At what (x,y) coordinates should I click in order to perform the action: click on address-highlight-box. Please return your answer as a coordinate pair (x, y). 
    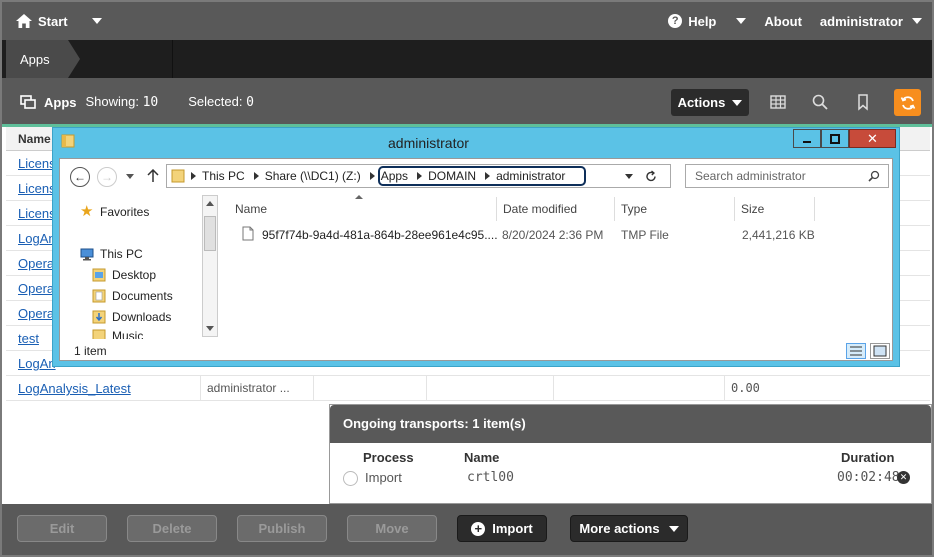
    Looking at the image, I should click on (482, 176).